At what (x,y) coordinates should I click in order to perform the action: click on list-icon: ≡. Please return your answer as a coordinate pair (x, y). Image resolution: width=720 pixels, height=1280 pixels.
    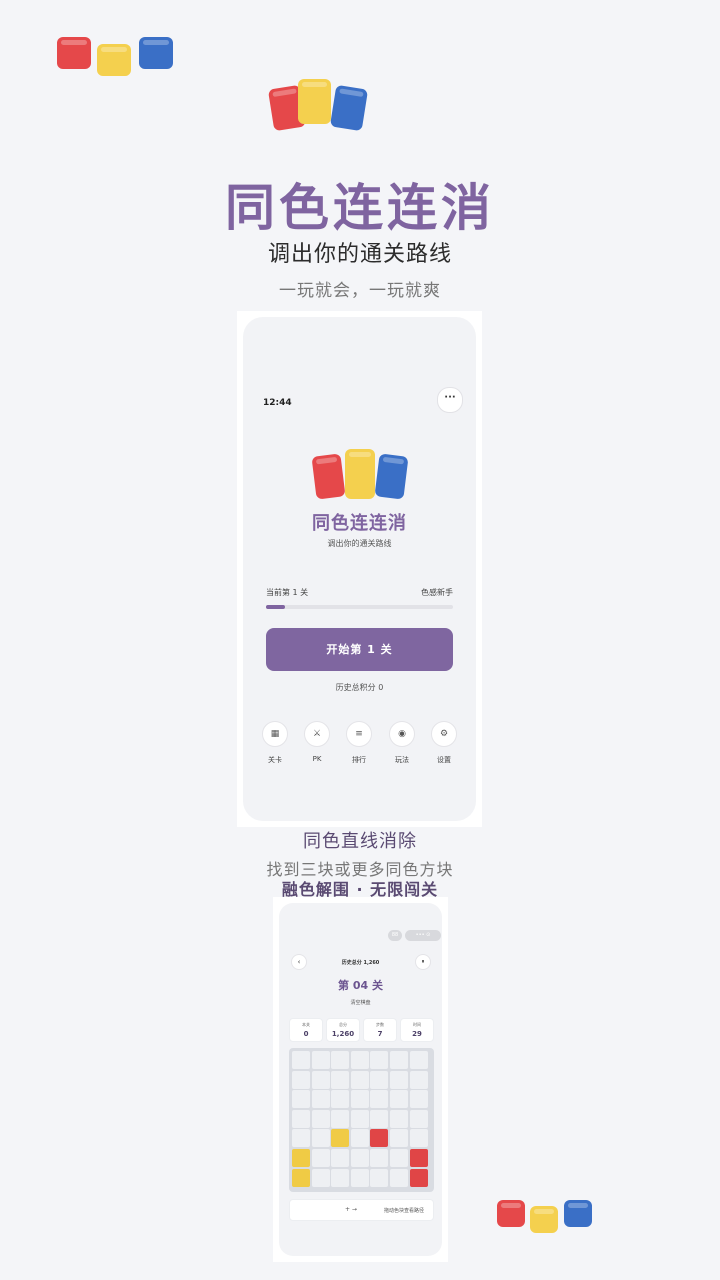
    Looking at the image, I should click on (359, 734).